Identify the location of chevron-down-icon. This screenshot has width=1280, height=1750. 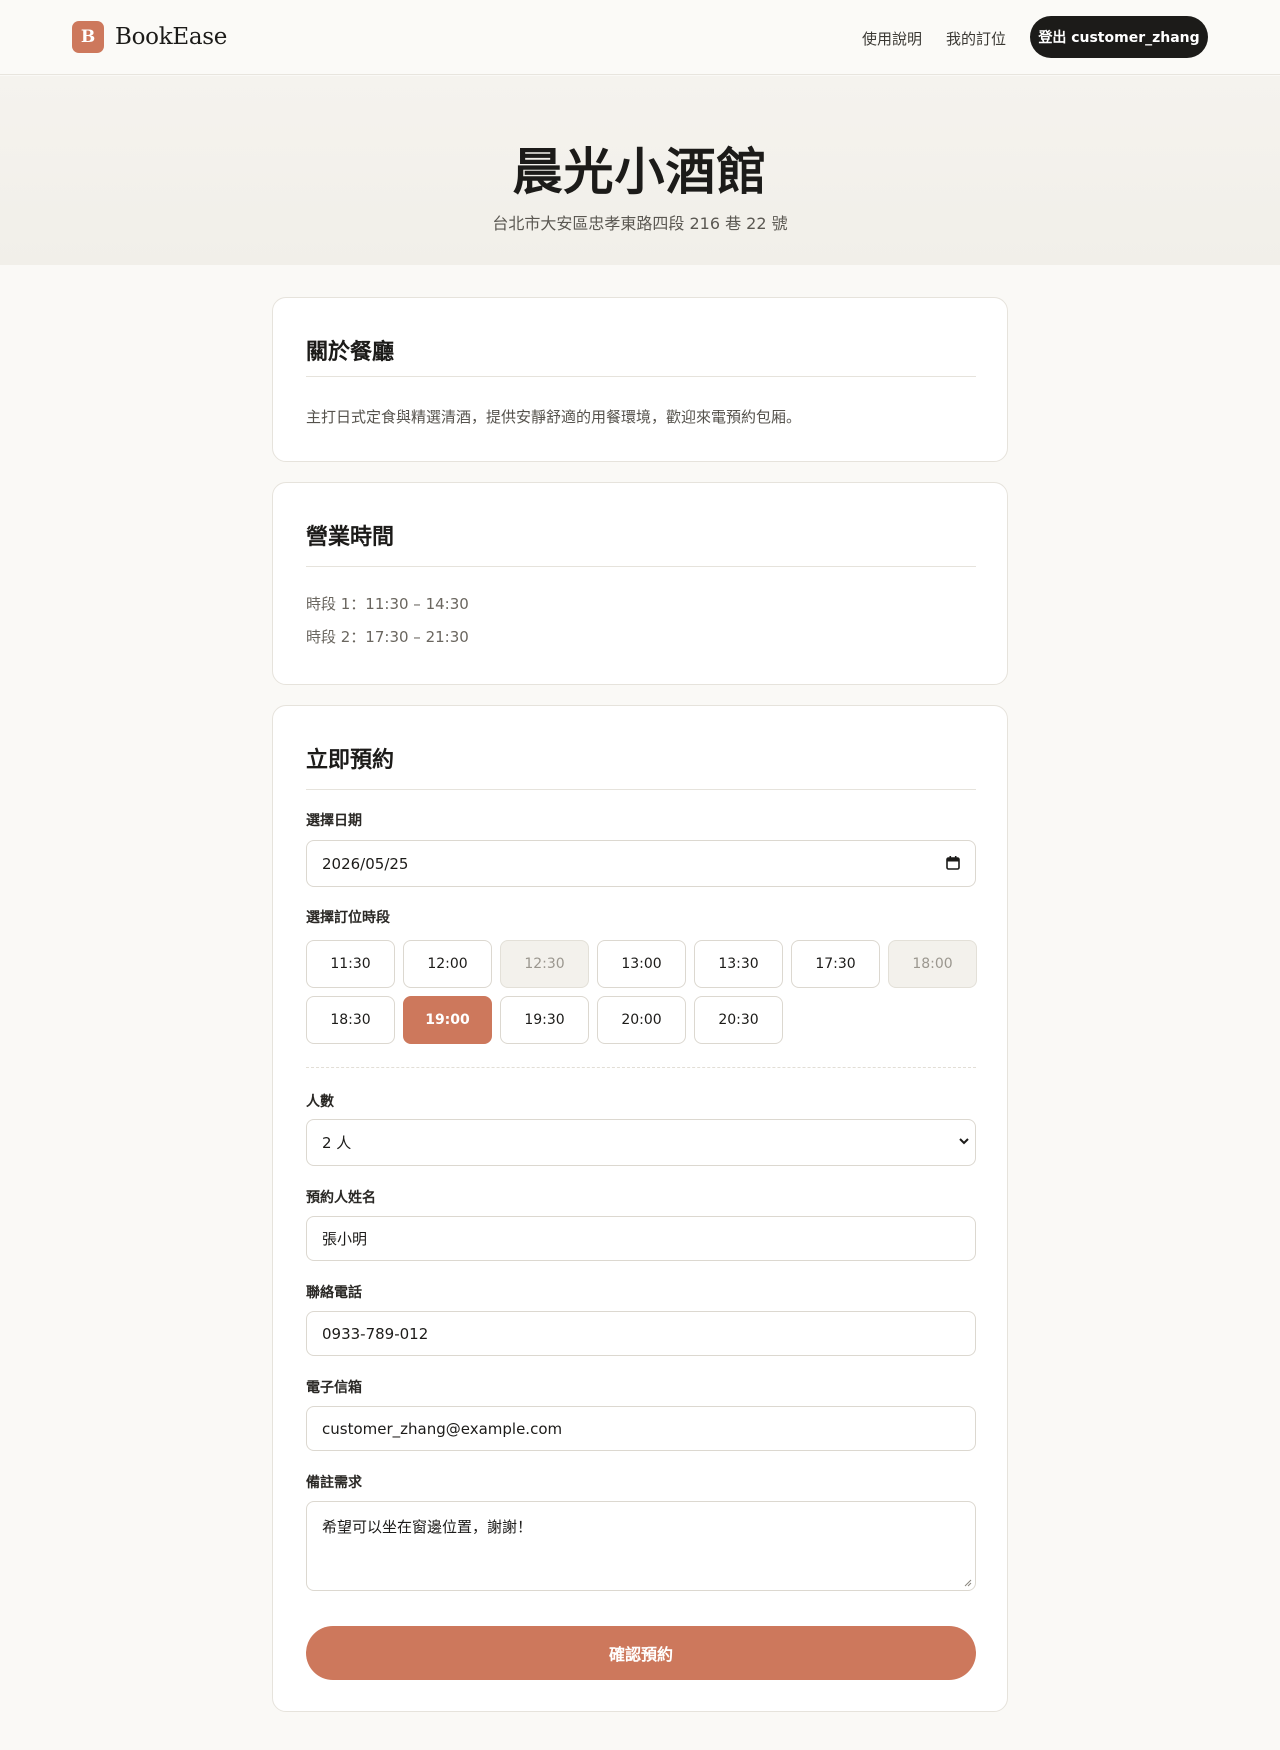
(964, 1141).